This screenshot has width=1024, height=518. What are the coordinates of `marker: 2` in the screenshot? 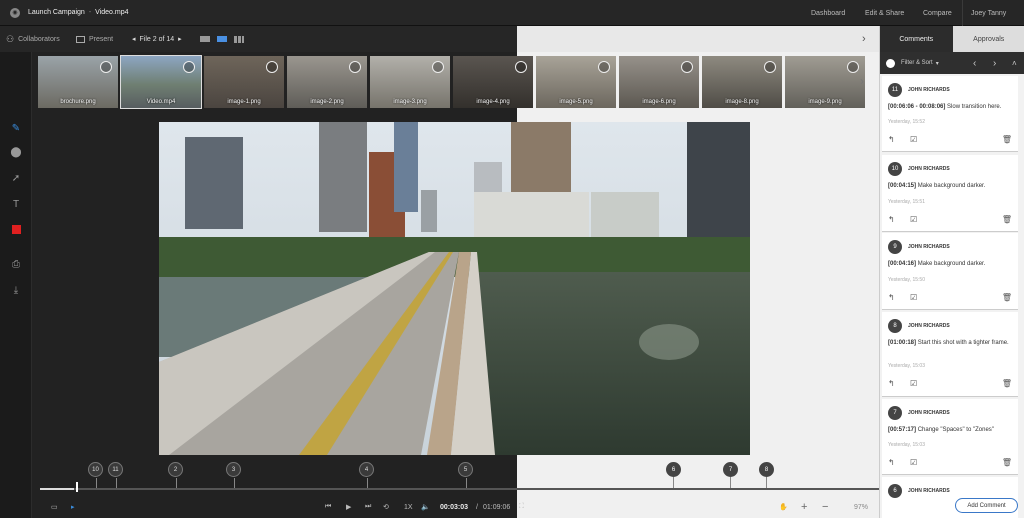 It's located at (175, 476).